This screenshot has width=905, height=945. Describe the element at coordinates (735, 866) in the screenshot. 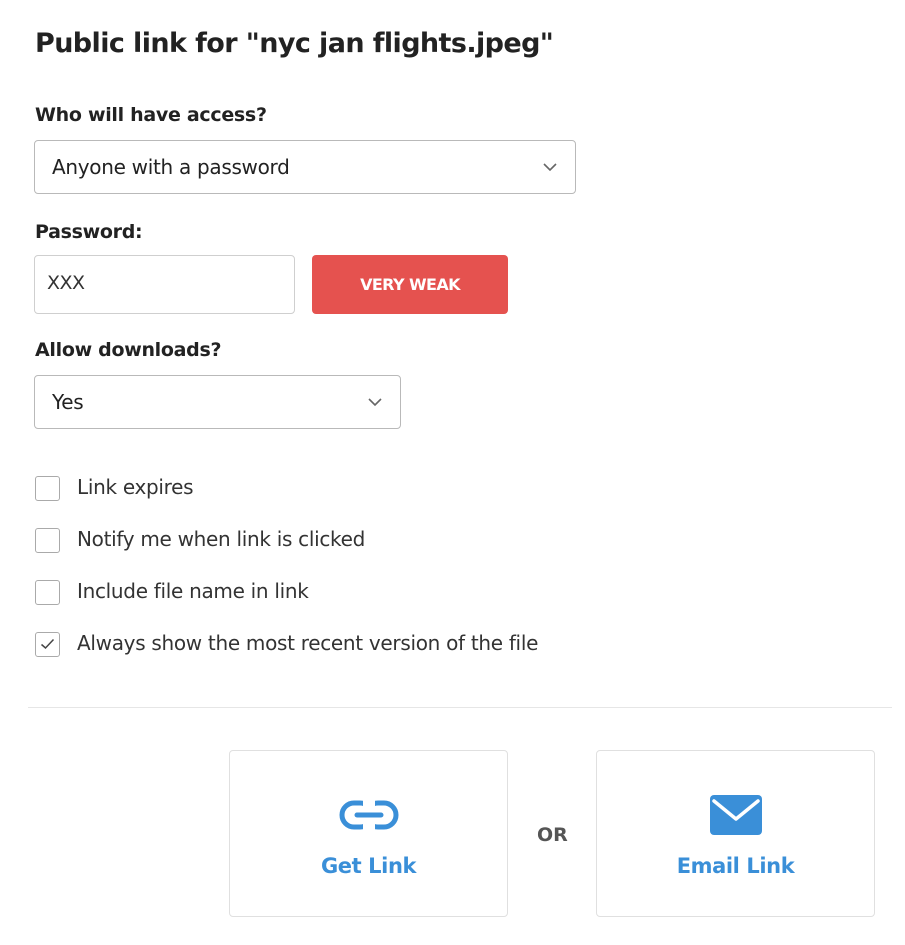

I see `email-link-label: Email Link` at that location.